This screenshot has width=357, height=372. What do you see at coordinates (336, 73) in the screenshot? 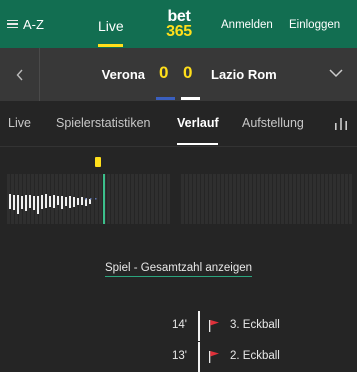
I see `chevron-down-icon` at bounding box center [336, 73].